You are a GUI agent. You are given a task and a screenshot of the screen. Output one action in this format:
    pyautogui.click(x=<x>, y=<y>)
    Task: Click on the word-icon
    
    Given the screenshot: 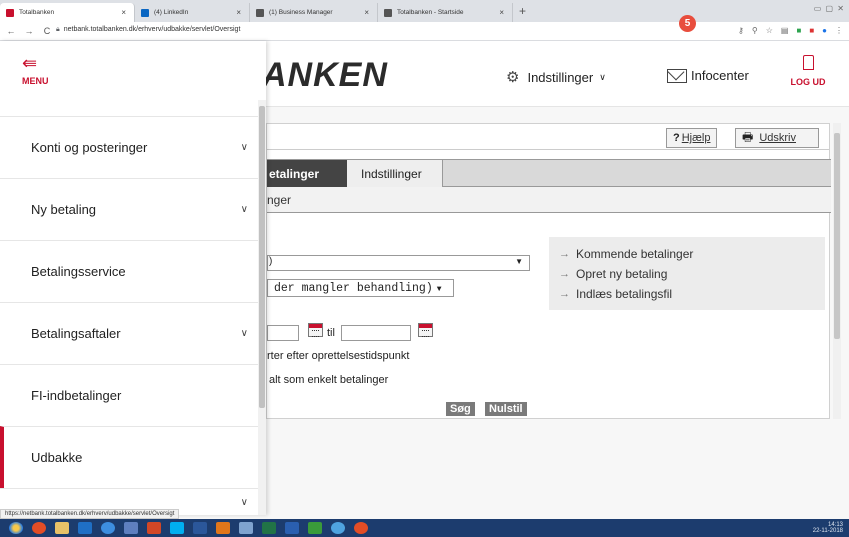 What is the action you would take?
    pyautogui.click(x=200, y=528)
    